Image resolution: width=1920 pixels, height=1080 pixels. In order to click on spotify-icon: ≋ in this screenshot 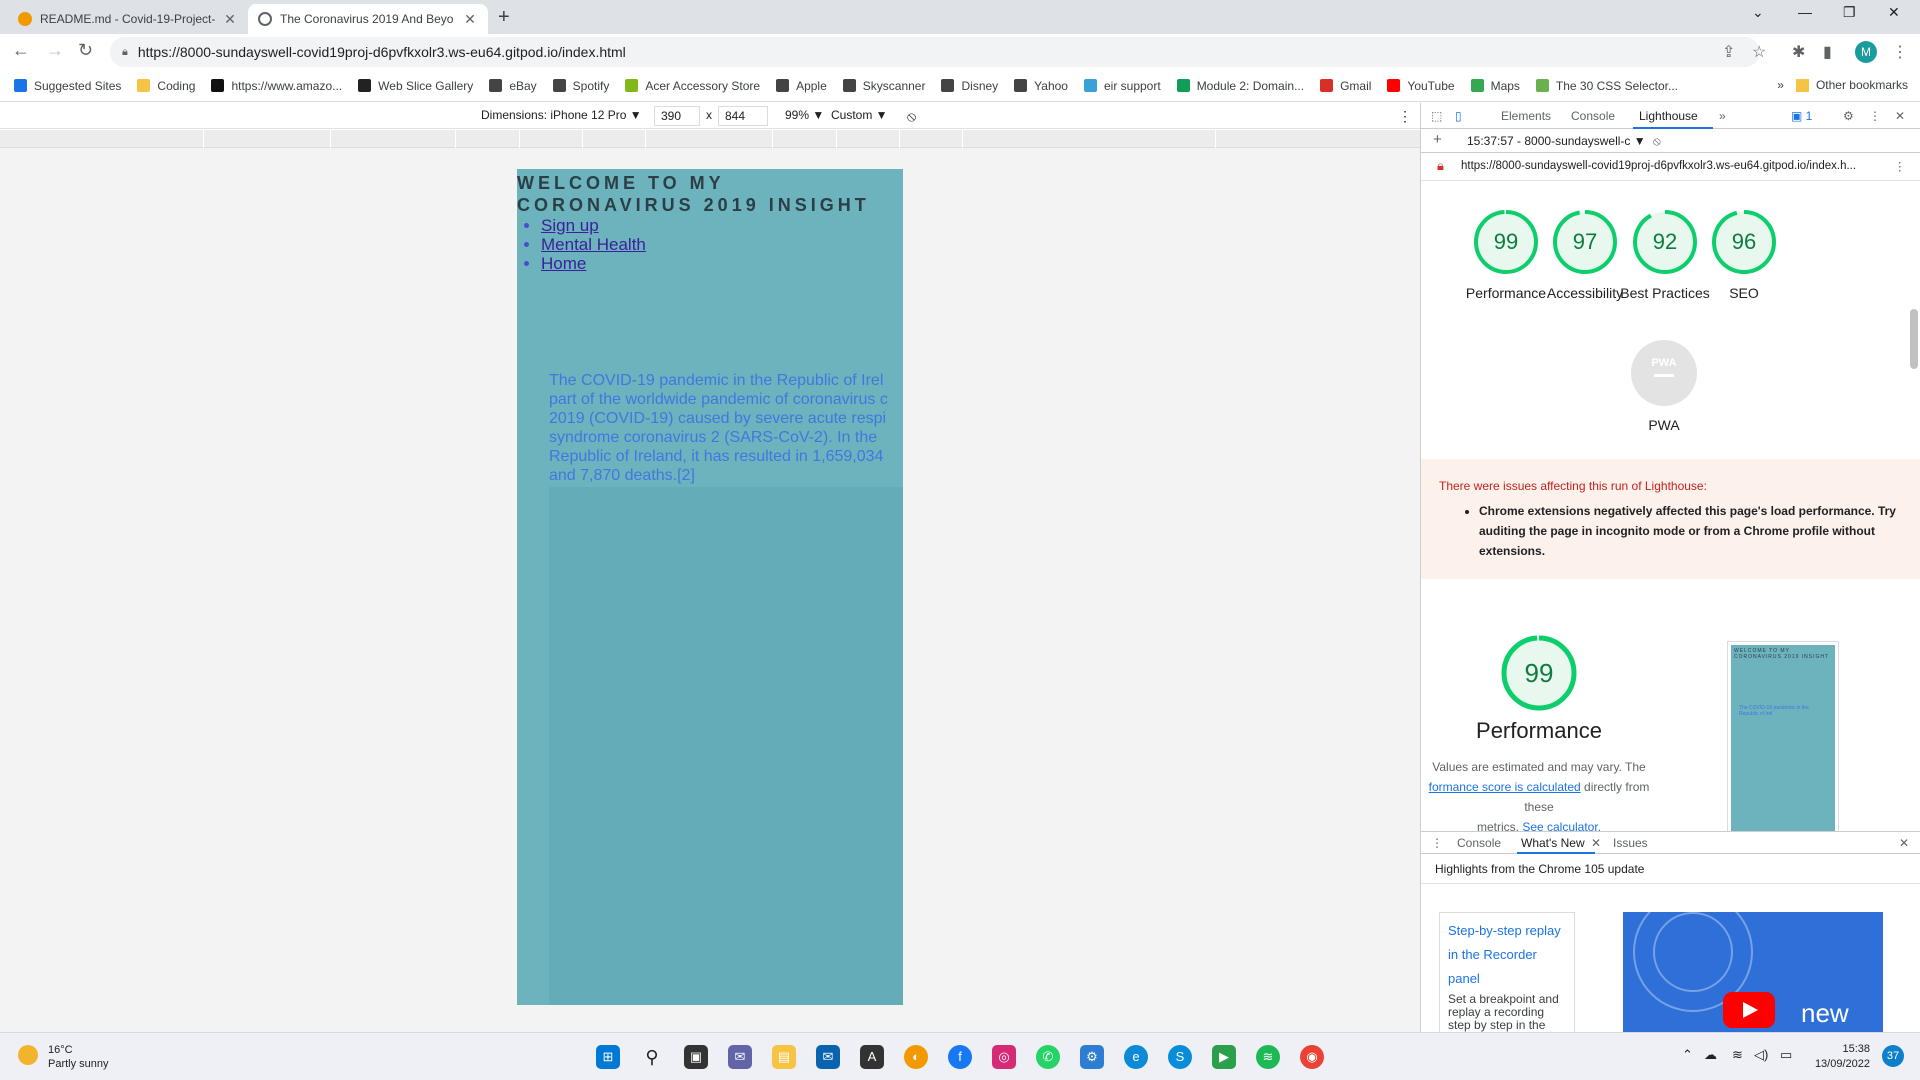, I will do `click(1268, 1057)`.